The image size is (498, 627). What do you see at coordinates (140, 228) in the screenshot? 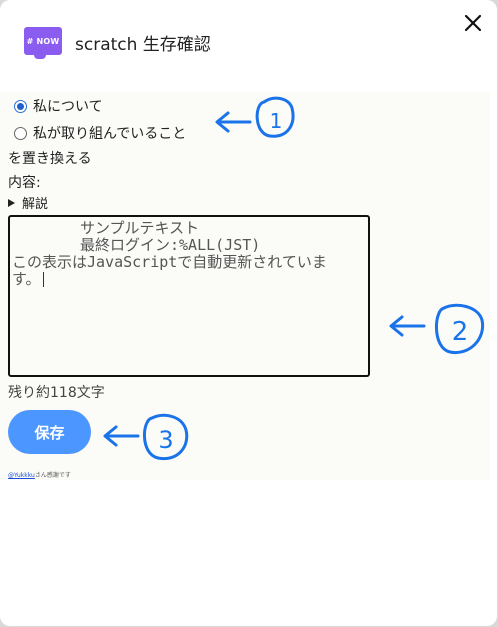
I see `textarea-line: サンプルテキスト` at bounding box center [140, 228].